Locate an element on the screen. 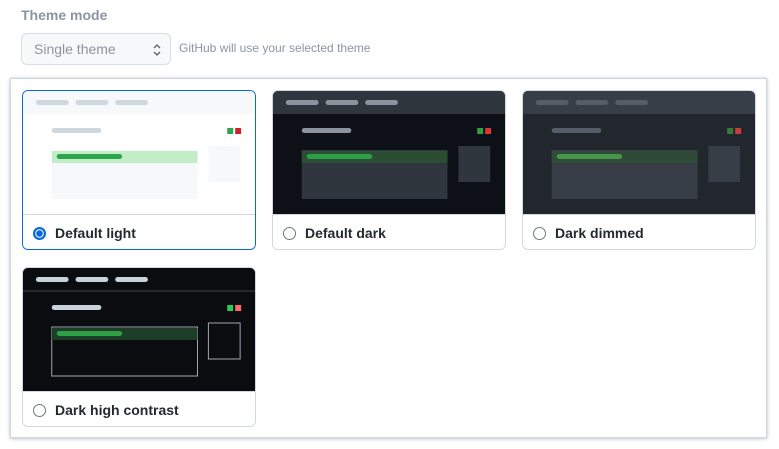  theme-mode-title: Theme mode is located at coordinates (64, 15).